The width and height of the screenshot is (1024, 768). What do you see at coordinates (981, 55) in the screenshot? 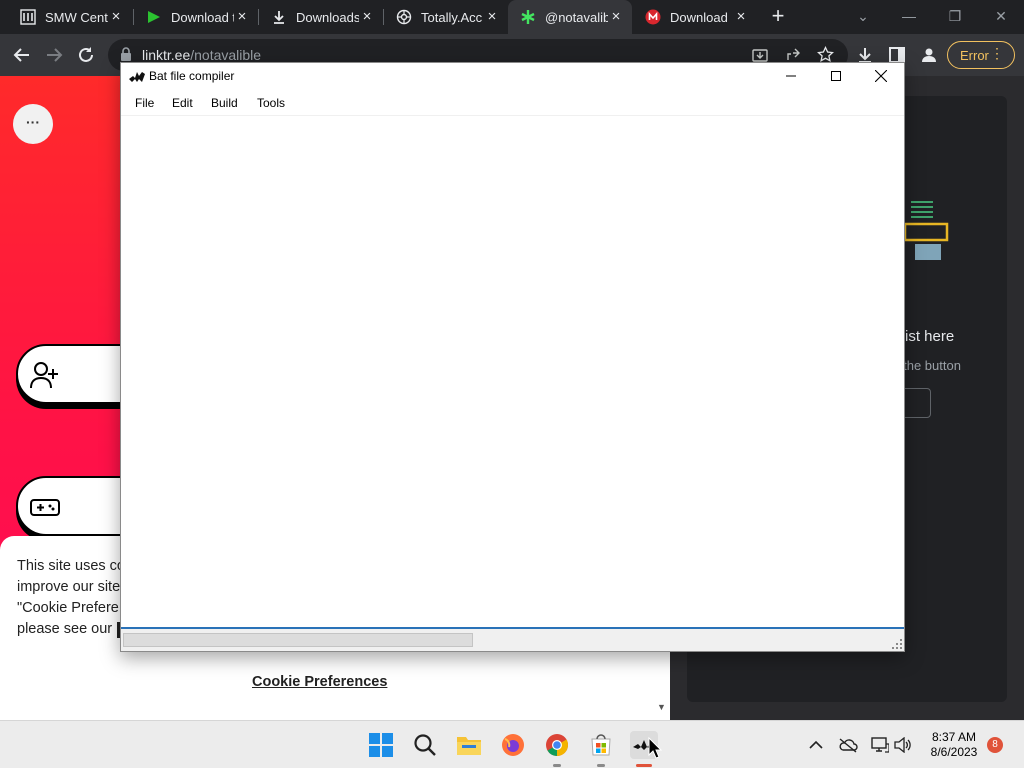
I see `error-button: Error ⋮` at bounding box center [981, 55].